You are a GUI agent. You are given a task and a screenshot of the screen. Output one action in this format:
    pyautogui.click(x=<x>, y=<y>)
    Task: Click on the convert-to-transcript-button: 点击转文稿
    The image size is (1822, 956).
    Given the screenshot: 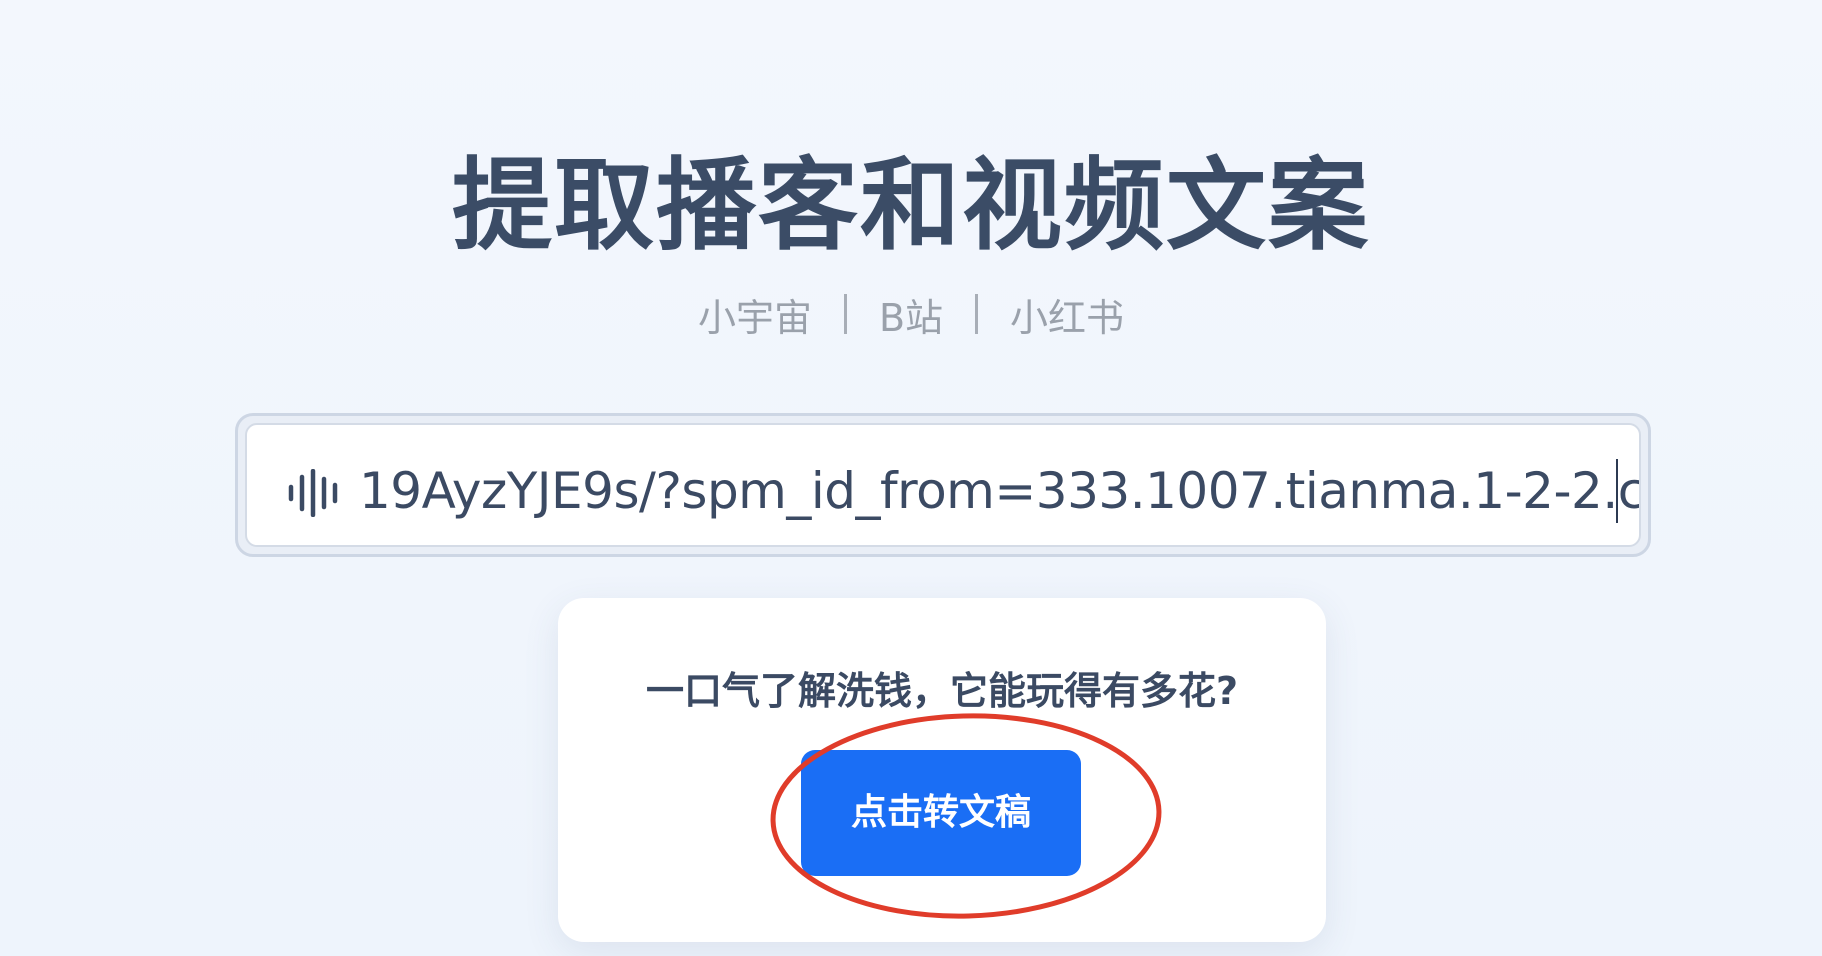 What is the action you would take?
    pyautogui.click(x=941, y=813)
    